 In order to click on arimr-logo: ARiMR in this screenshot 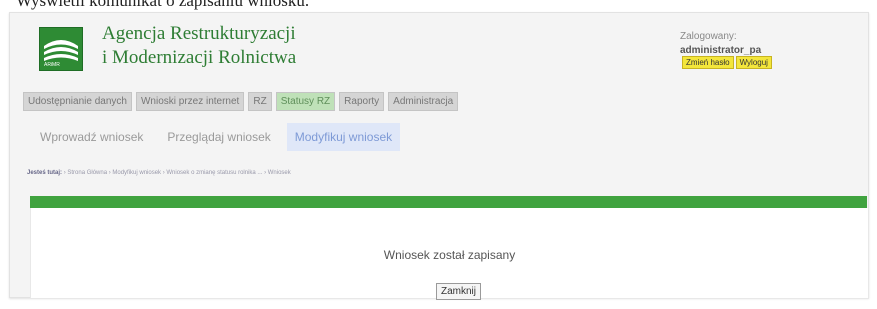, I will do `click(61, 49)`.